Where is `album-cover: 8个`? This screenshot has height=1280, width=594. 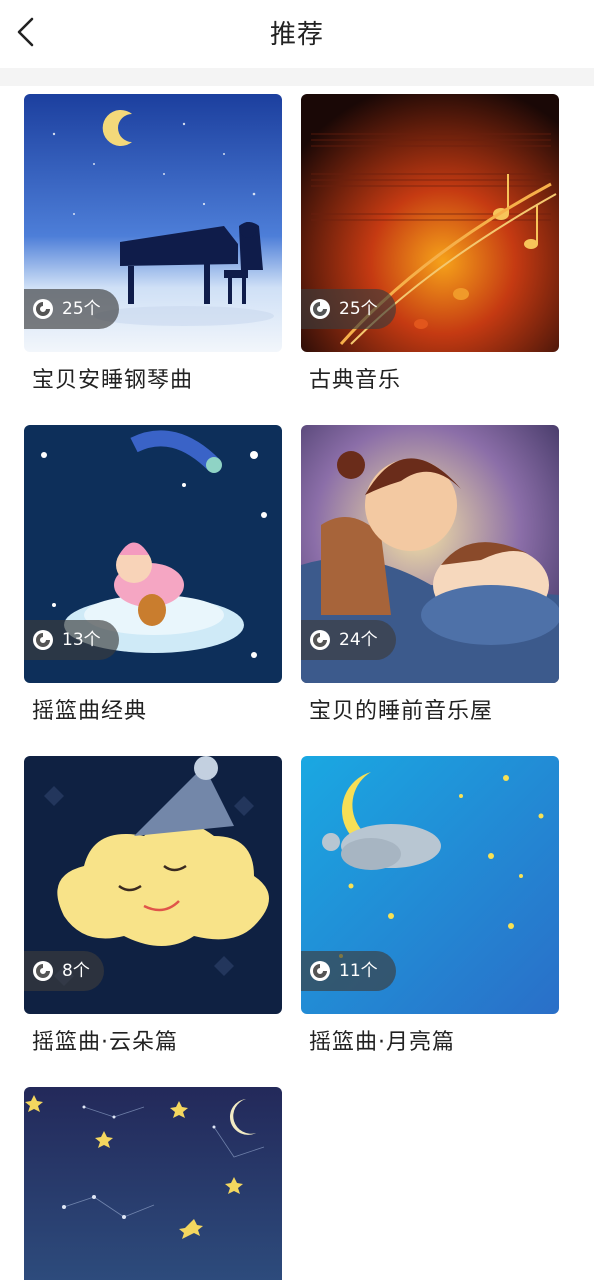
album-cover: 8个 is located at coordinates (153, 885).